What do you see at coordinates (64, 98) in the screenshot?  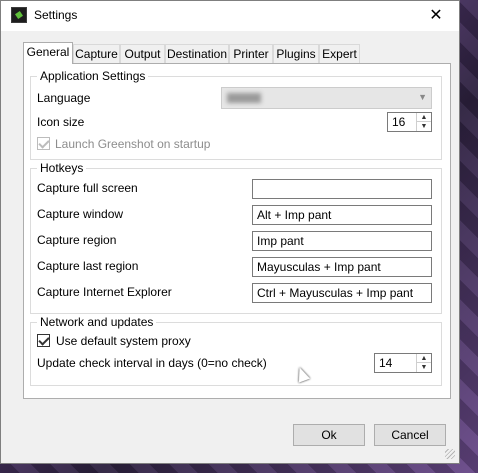 I see `language-label: Language` at bounding box center [64, 98].